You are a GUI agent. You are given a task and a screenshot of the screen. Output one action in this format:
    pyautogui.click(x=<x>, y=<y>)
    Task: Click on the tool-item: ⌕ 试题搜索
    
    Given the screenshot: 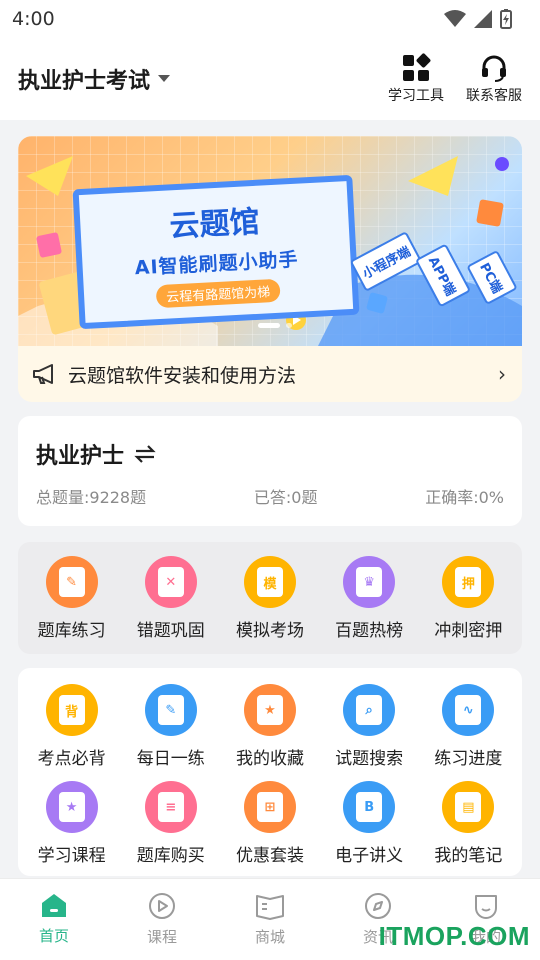 What is the action you would take?
    pyautogui.click(x=369, y=726)
    